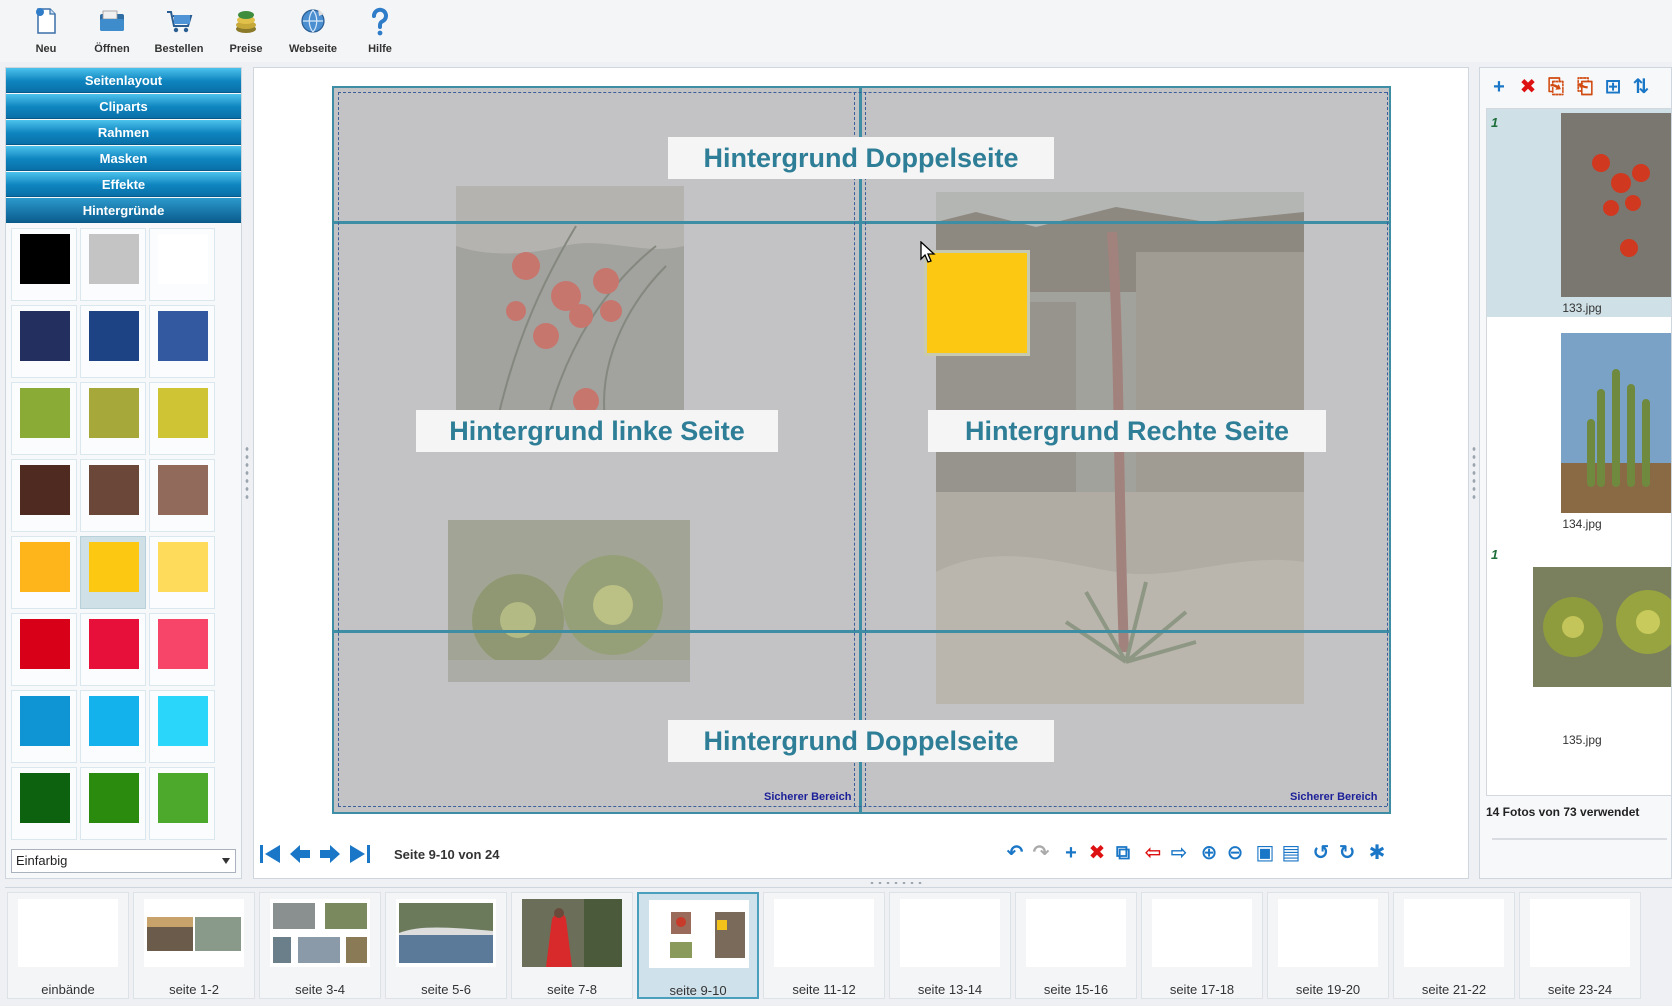 The image size is (1672, 1006). I want to click on page-thumb-1-2: seite 1-2, so click(194, 945).